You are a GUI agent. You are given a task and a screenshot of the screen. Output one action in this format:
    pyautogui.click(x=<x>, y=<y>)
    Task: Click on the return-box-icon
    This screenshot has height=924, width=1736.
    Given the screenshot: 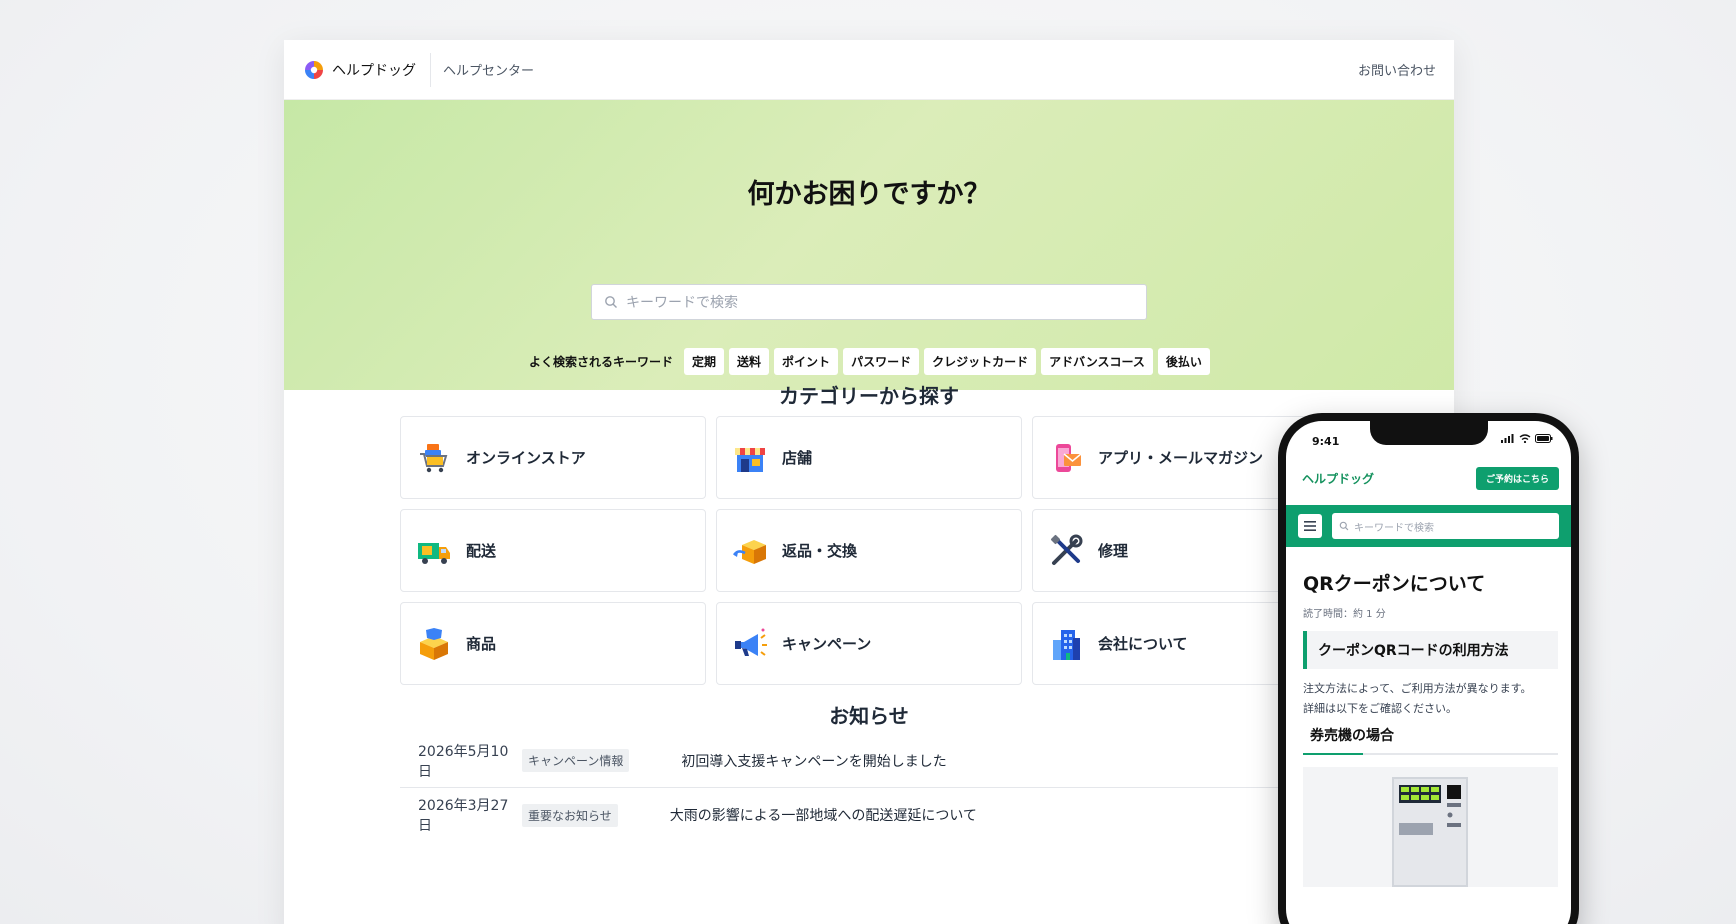 What is the action you would take?
    pyautogui.click(x=749, y=551)
    